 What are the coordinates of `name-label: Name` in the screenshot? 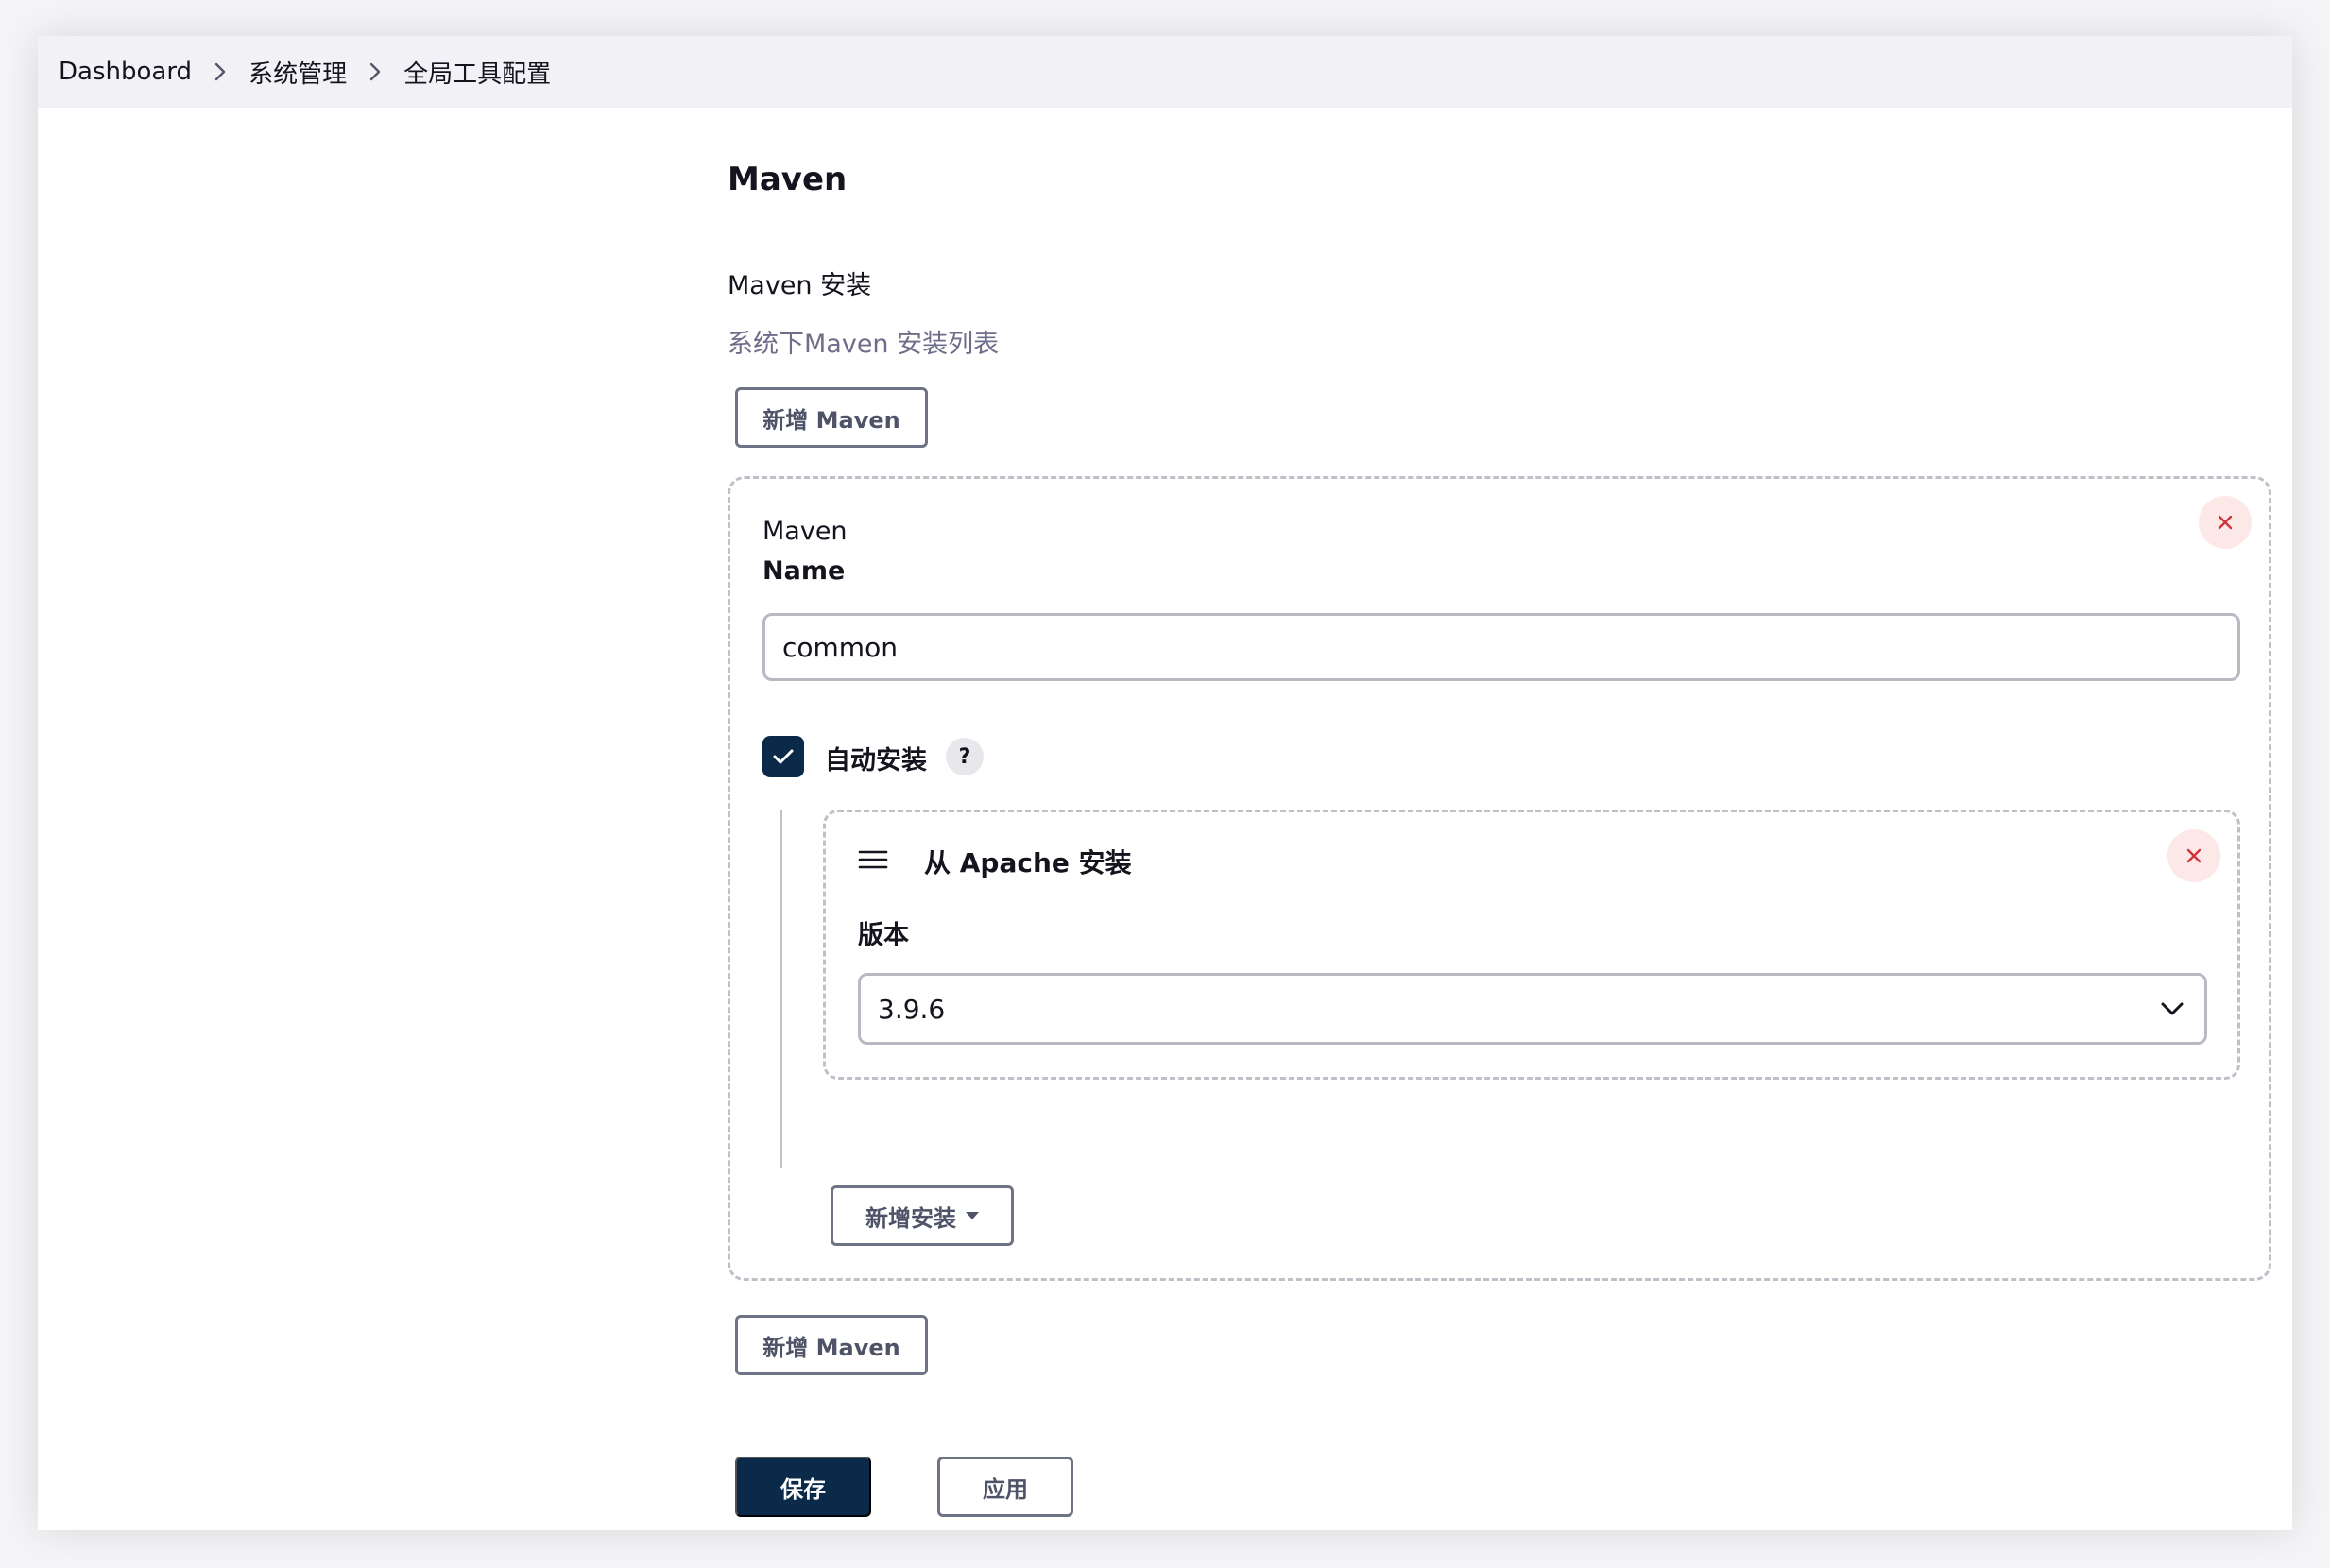 It's located at (804, 571).